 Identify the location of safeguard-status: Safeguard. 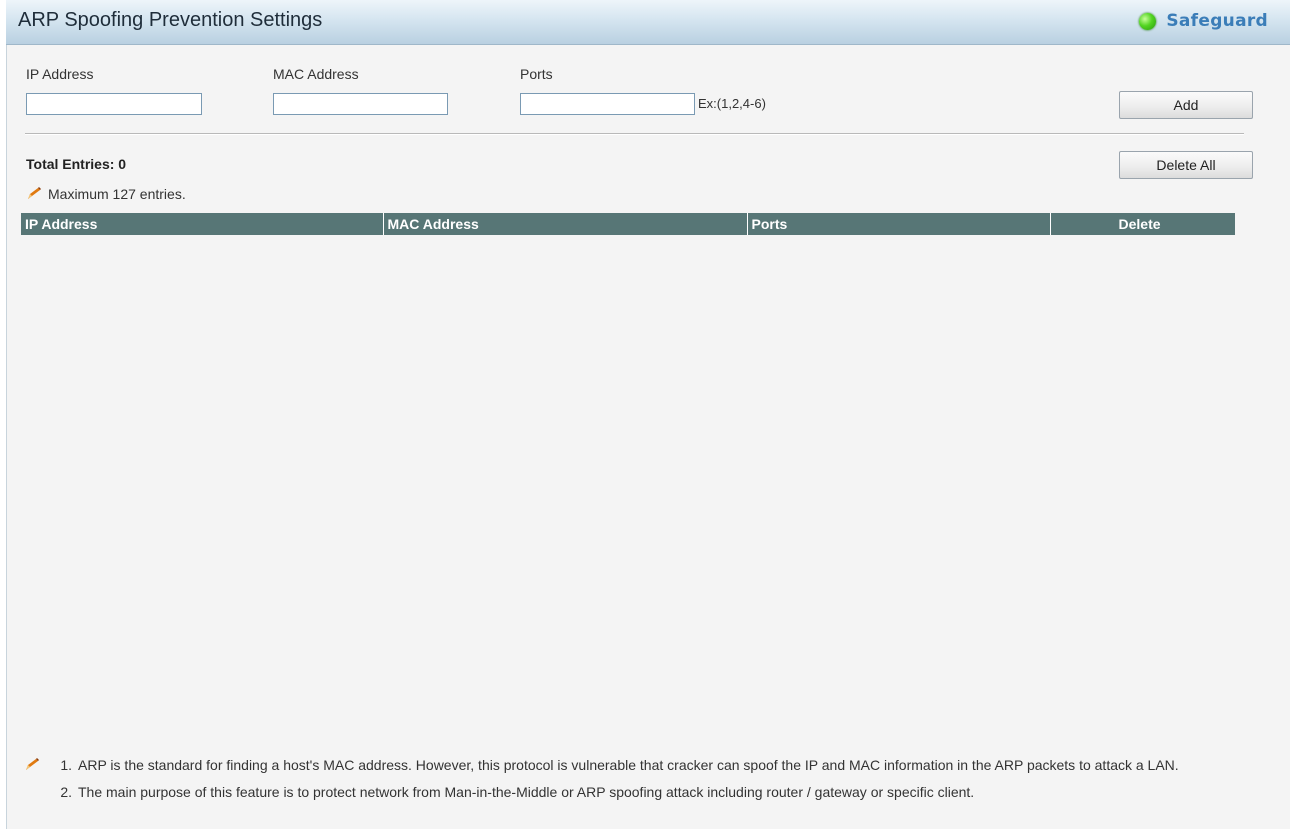
(1203, 21).